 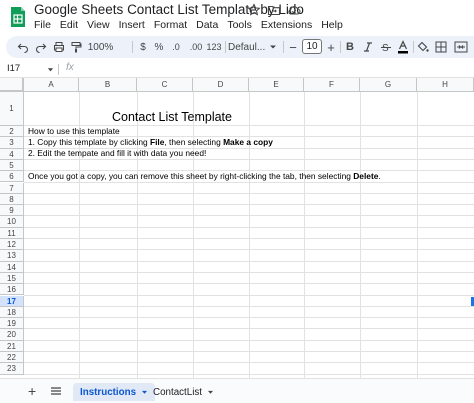 What do you see at coordinates (12, 85) in the screenshot?
I see `select-all-corner` at bounding box center [12, 85].